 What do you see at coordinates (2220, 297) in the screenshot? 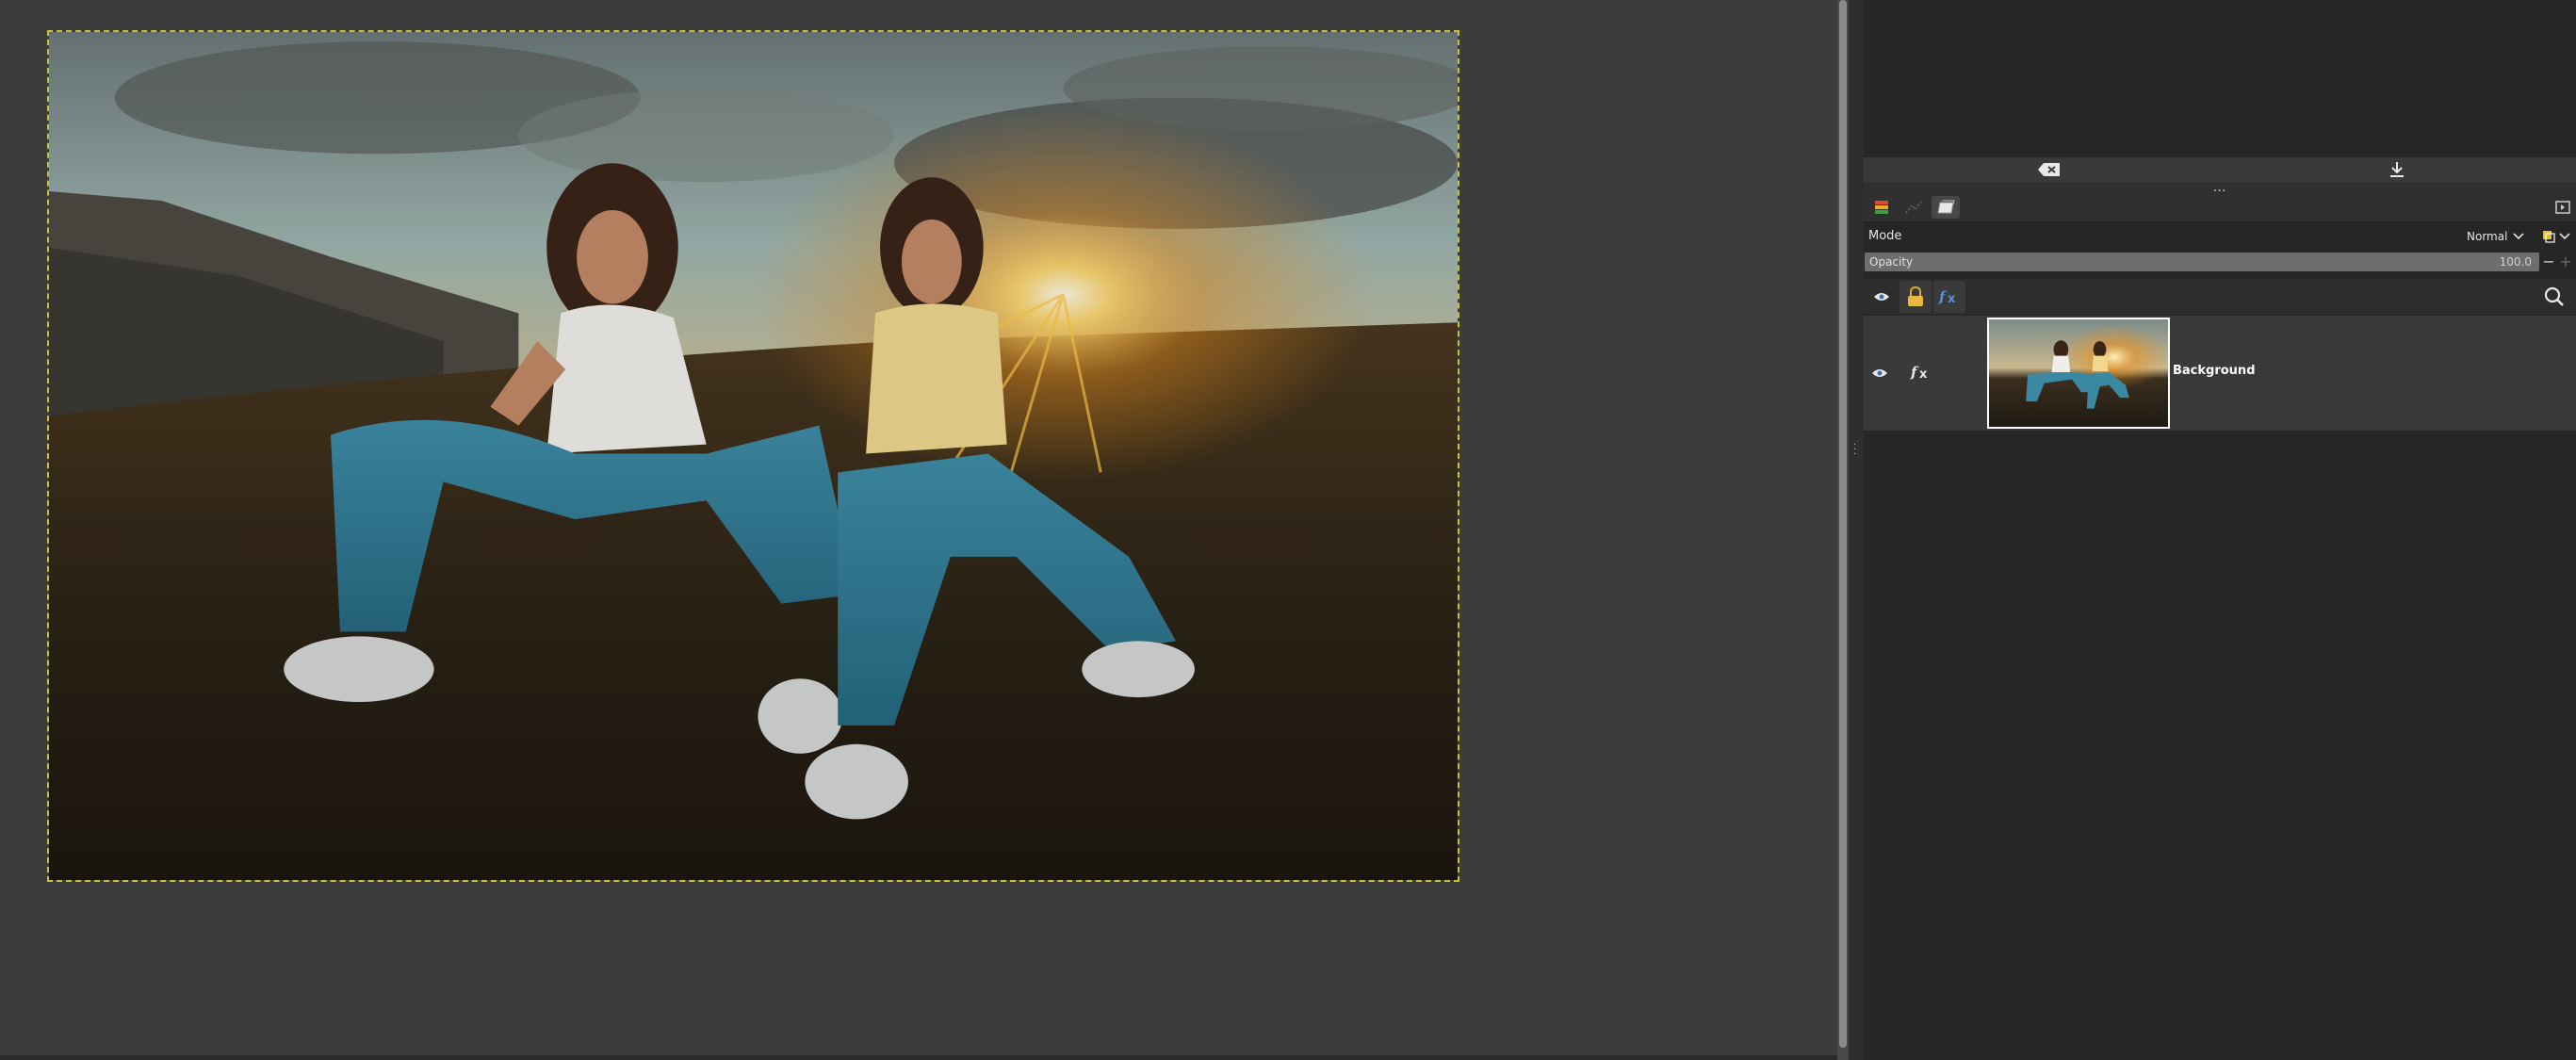
I see `layer-toolbar: f x` at bounding box center [2220, 297].